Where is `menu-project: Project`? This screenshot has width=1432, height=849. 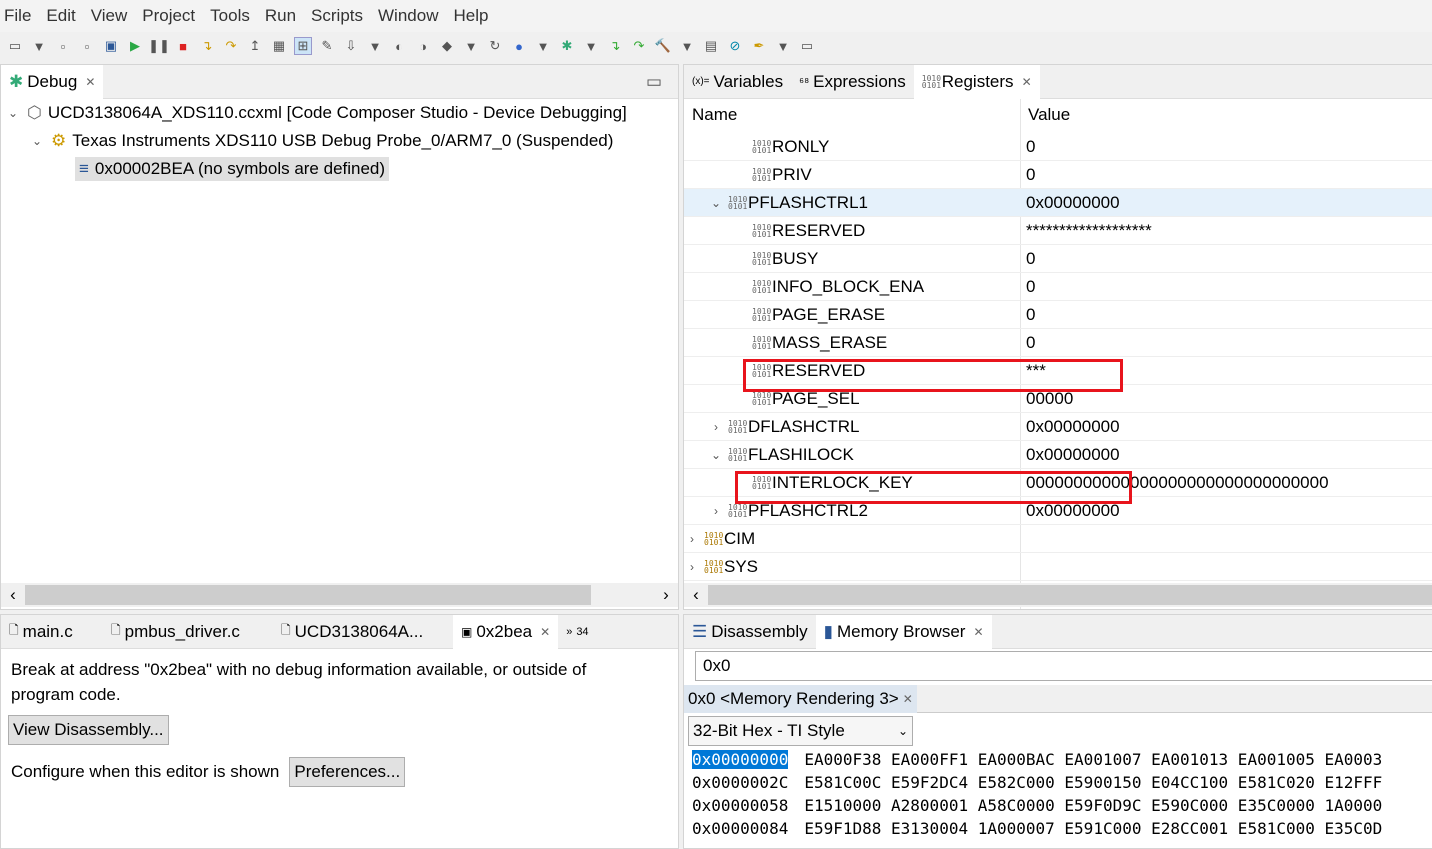
menu-project: Project is located at coordinates (168, 16).